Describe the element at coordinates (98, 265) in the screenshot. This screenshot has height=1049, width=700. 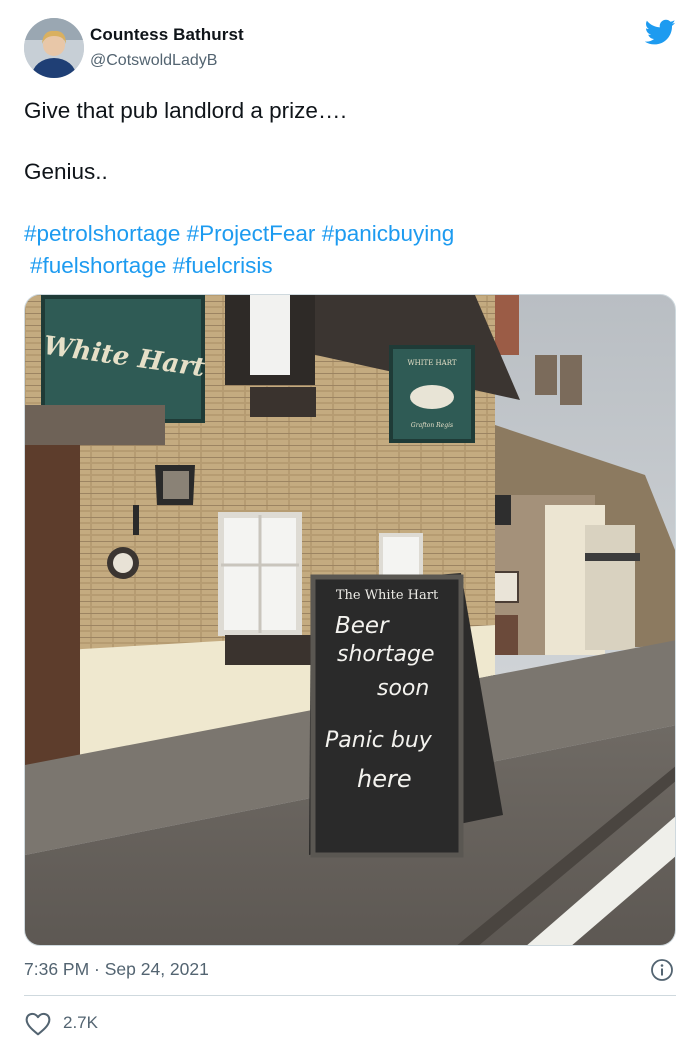
I see `hashtag-link: #fuelshortage` at that location.